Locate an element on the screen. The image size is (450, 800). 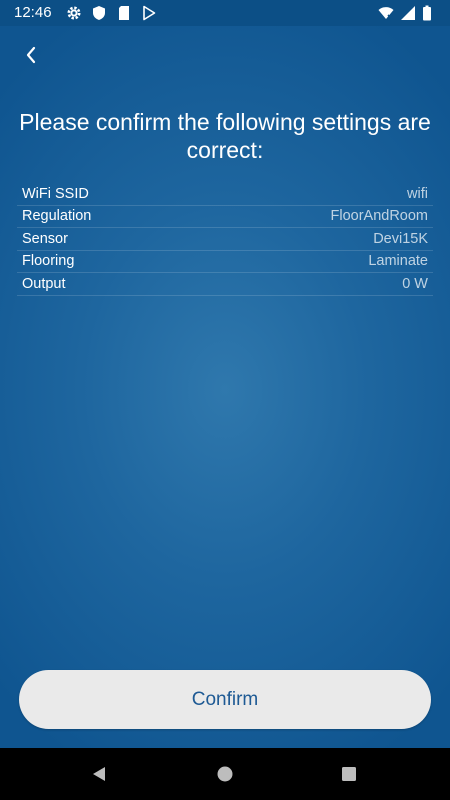
settings-row-output: Output 0 W is located at coordinates (225, 284).